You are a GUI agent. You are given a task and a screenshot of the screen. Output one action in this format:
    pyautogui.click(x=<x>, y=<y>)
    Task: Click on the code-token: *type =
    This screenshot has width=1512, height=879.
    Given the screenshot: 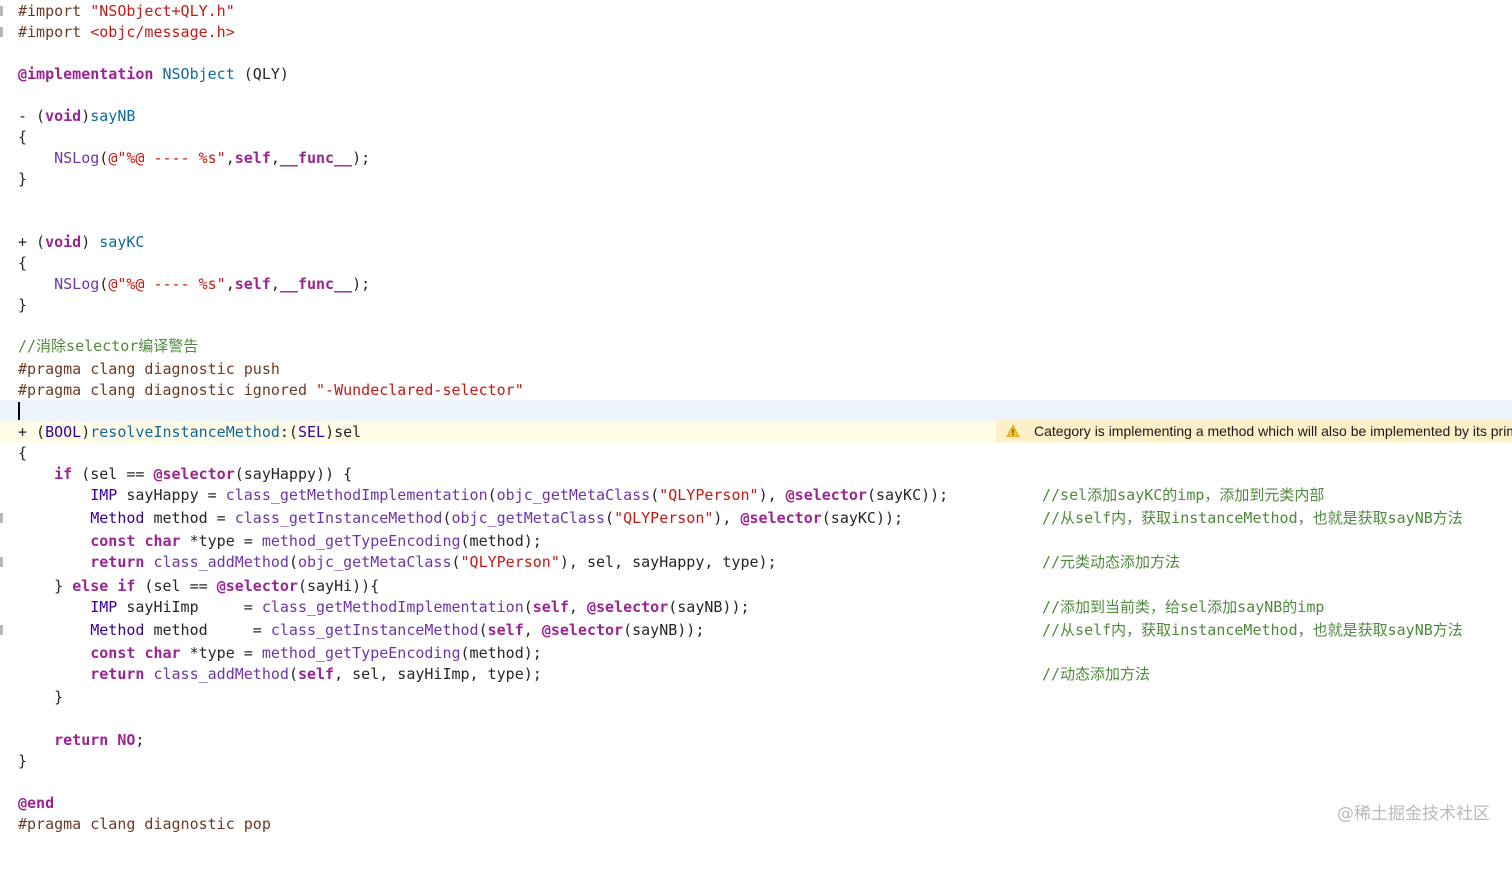 What is the action you would take?
    pyautogui.click(x=221, y=541)
    